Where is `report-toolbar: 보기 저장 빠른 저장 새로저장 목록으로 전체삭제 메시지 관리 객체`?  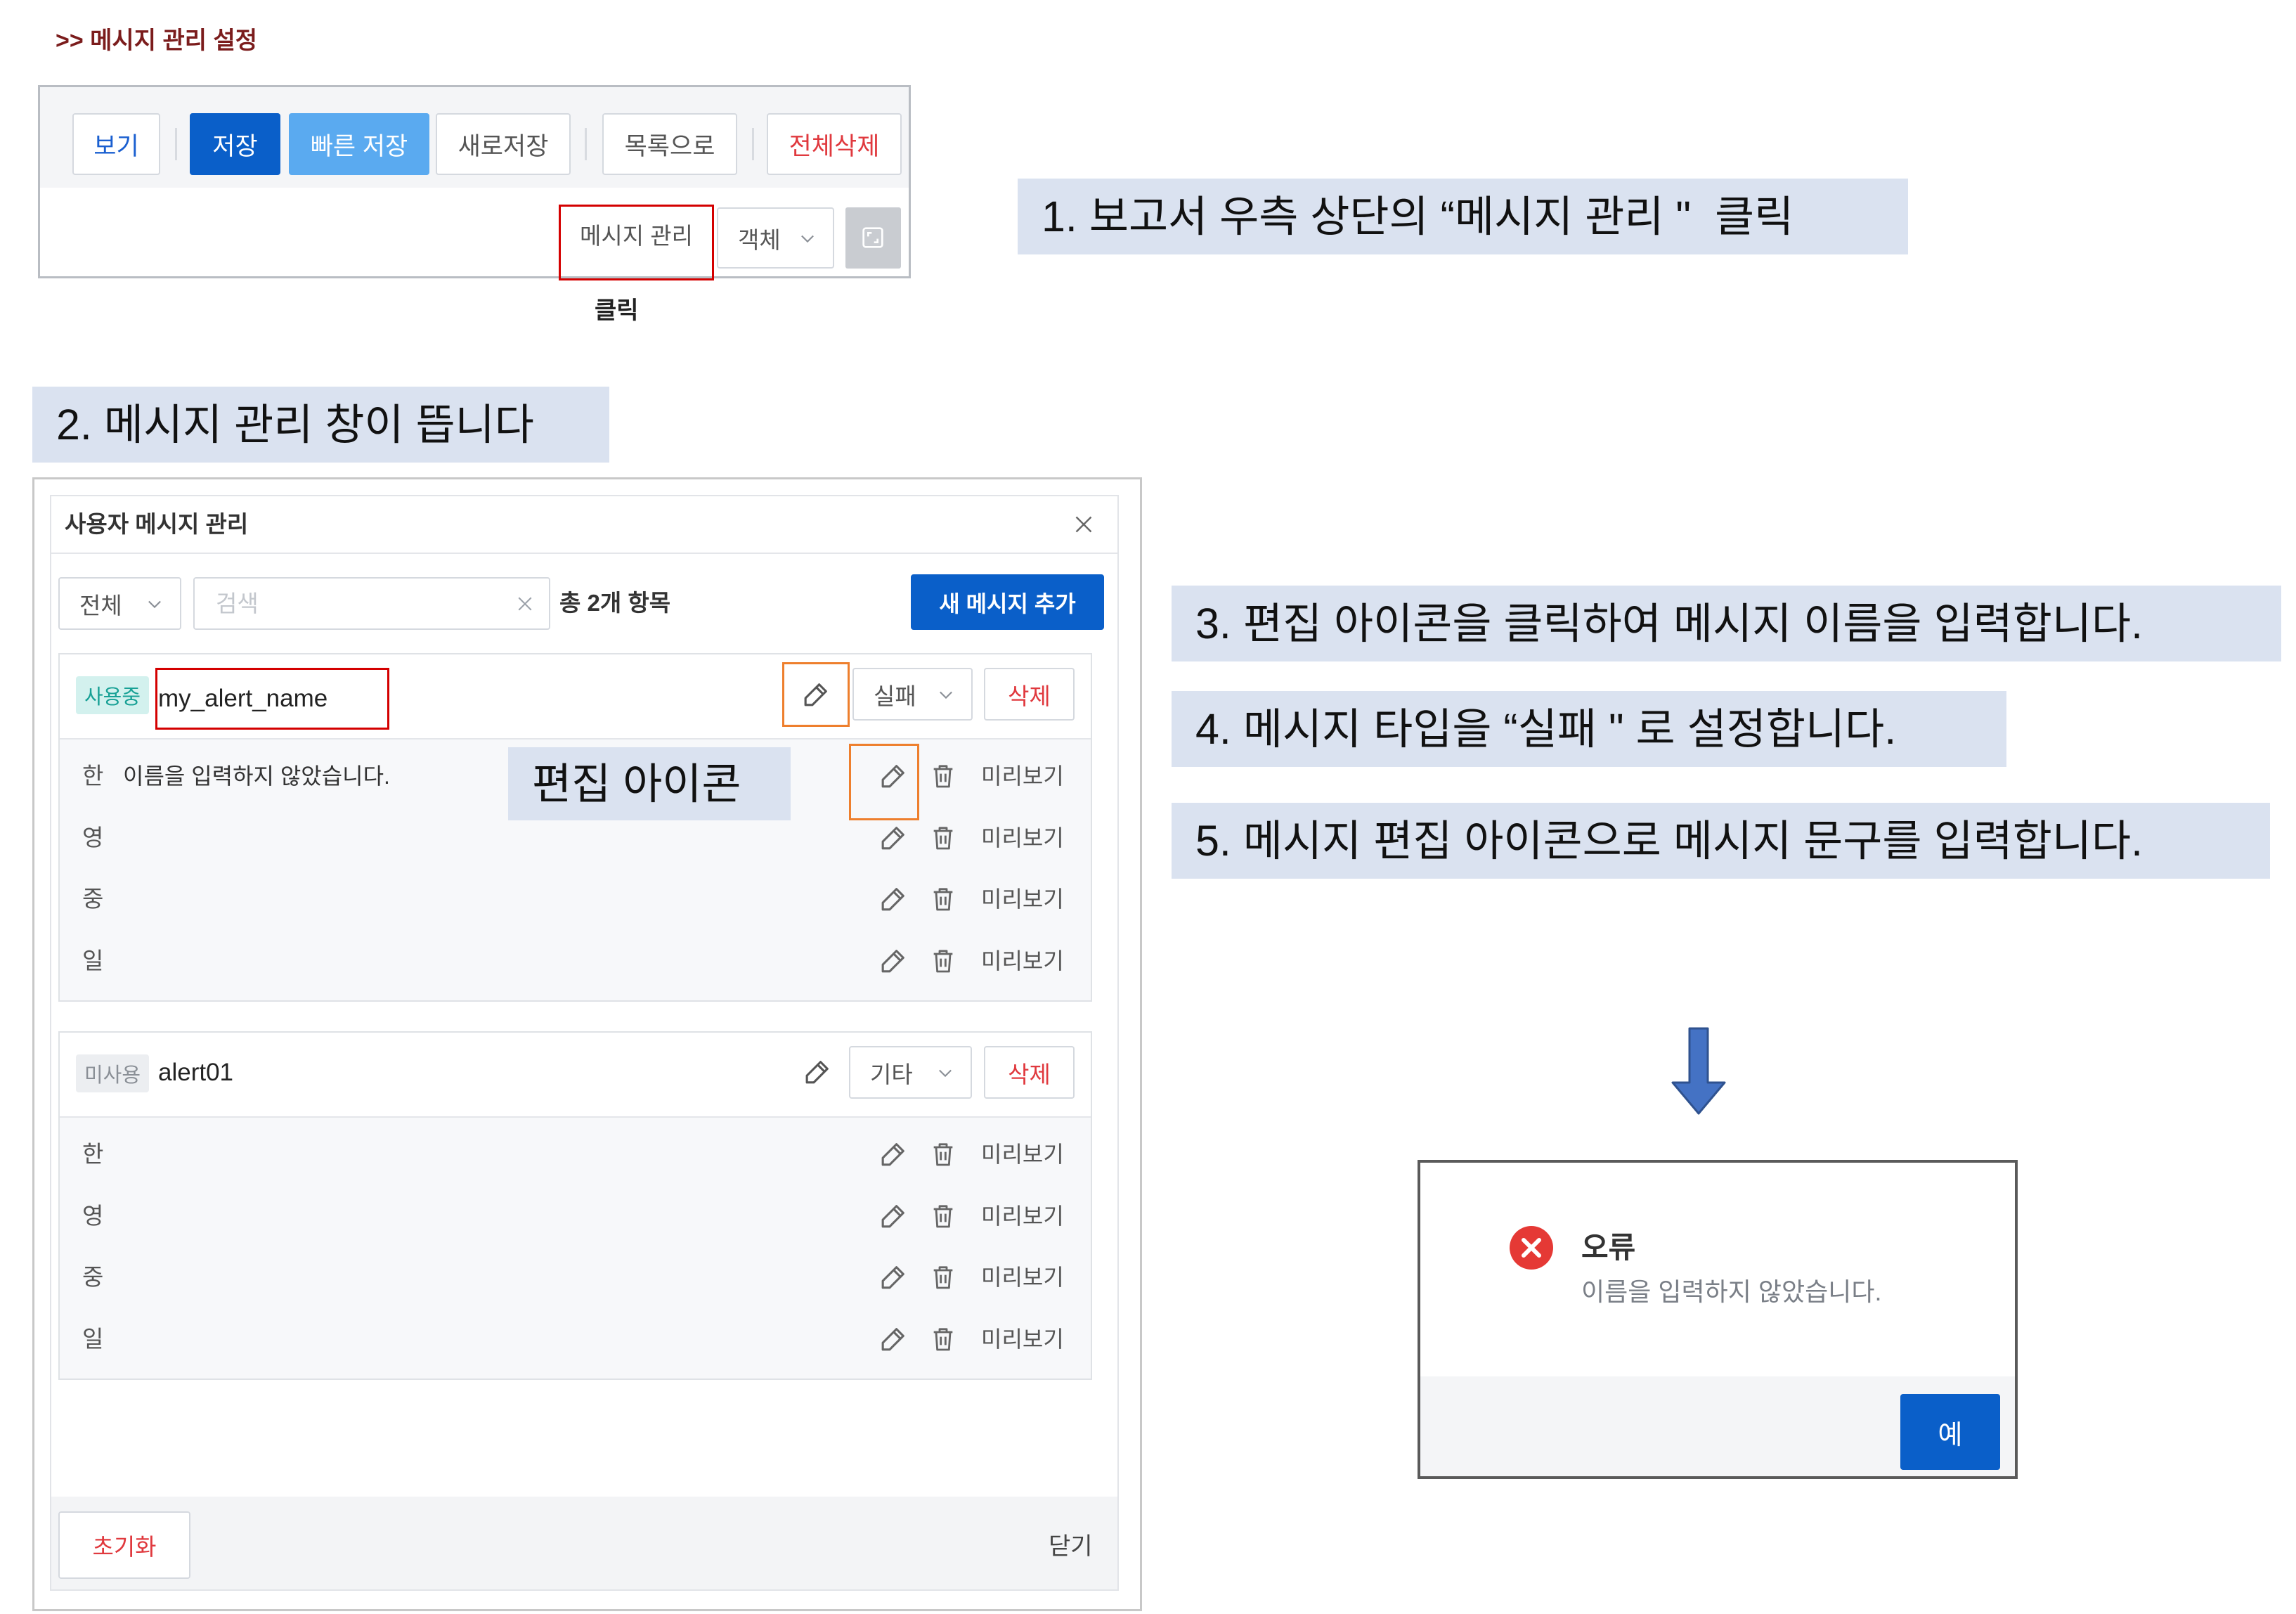
report-toolbar: 보기 저장 빠른 저장 새로저장 목록으로 전체삭제 메시지 관리 객체 is located at coordinates (474, 182).